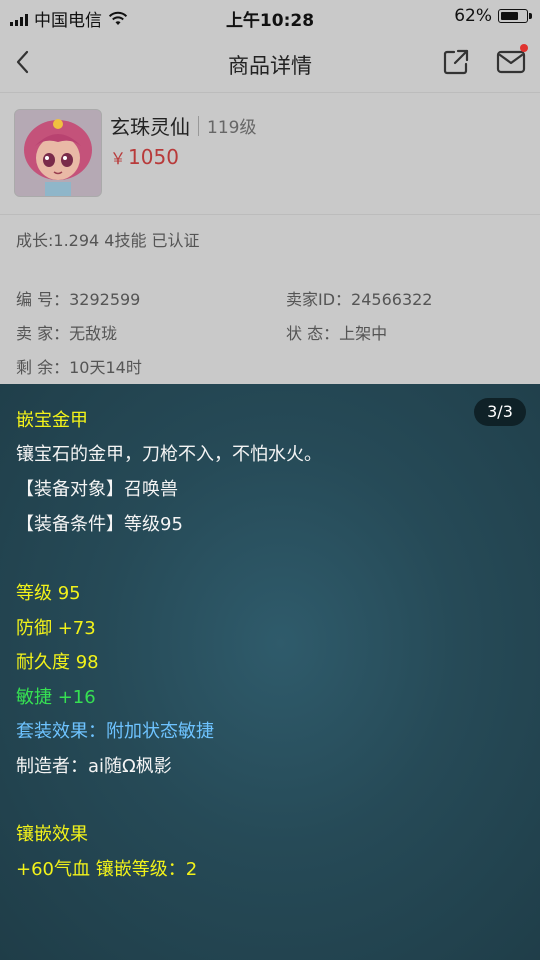 The width and height of the screenshot is (540, 960). What do you see at coordinates (105, 299) in the screenshot?
I see `id-value: 3292599` at bounding box center [105, 299].